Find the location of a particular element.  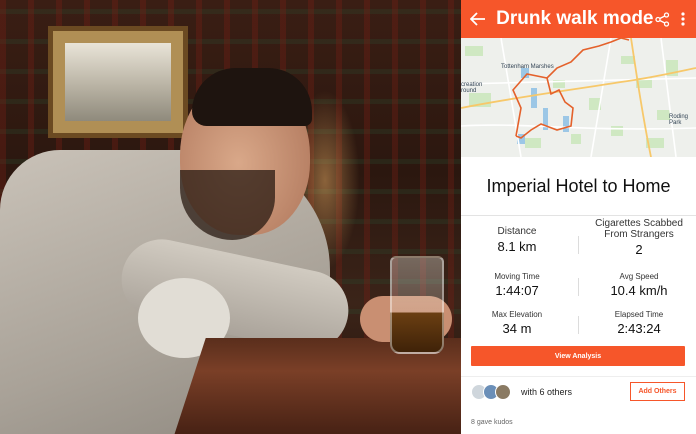

share-icon is located at coordinates (661, 19).